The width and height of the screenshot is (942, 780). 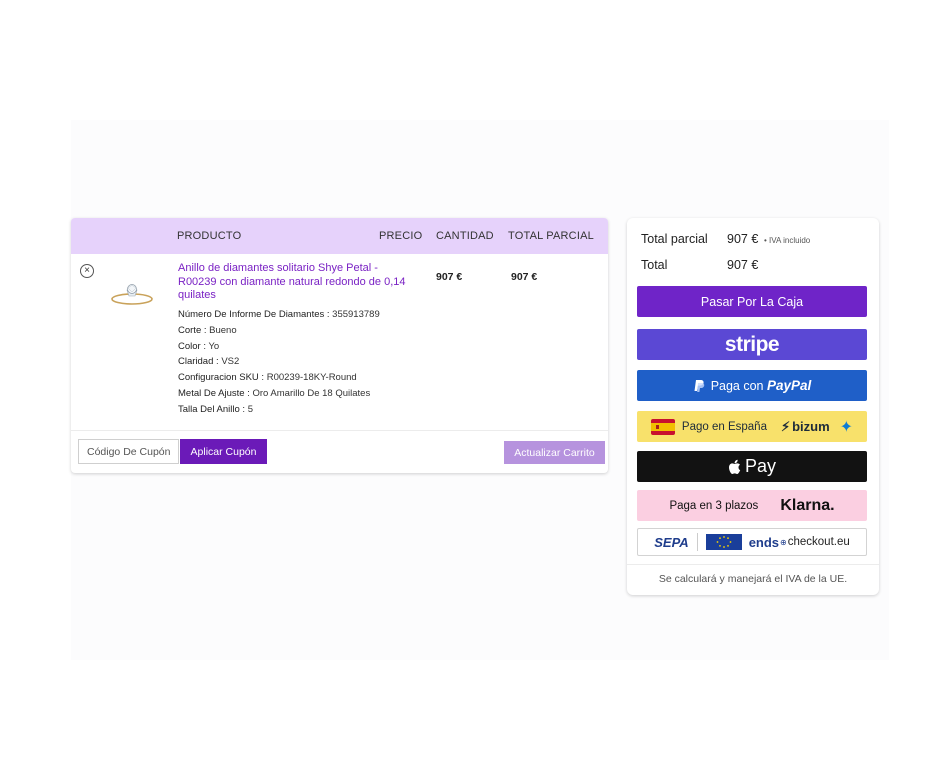 What do you see at coordinates (223, 451) in the screenshot?
I see `apply-coupon-button: Aplicar Cupón` at bounding box center [223, 451].